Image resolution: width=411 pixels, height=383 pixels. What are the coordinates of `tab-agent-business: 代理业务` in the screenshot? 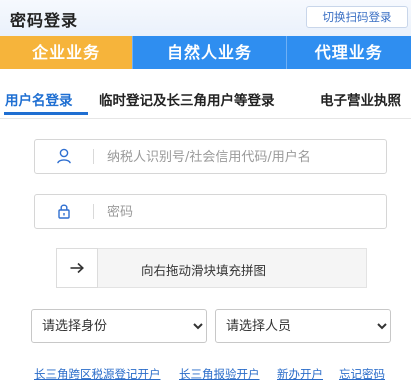 It's located at (348, 52).